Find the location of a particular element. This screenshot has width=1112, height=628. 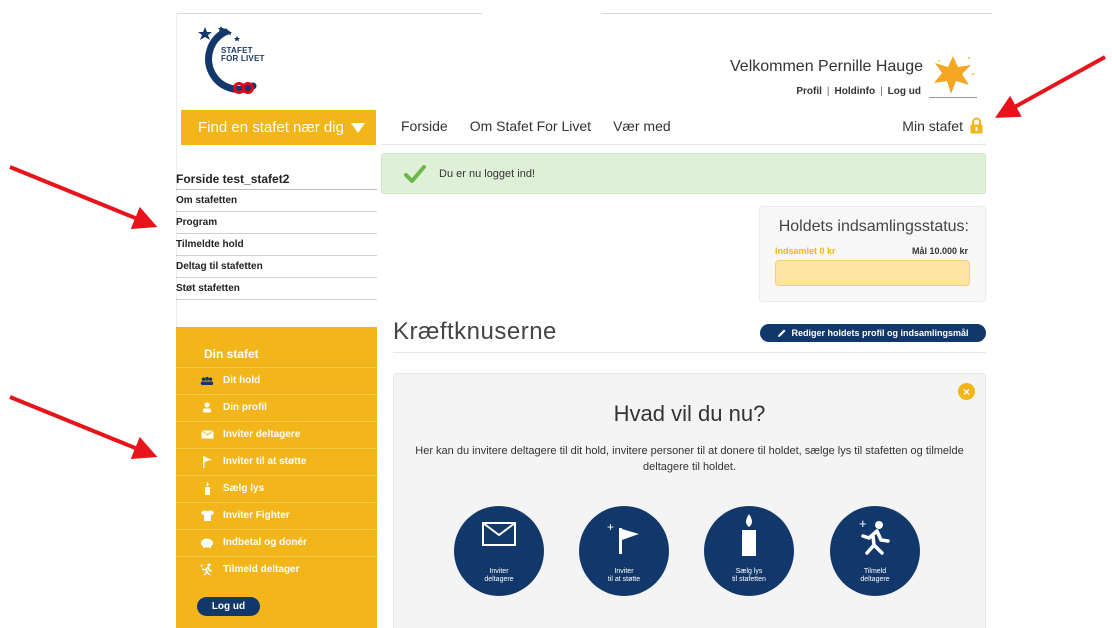

arrow-to-my-relay-panel is located at coordinates (83, 427).